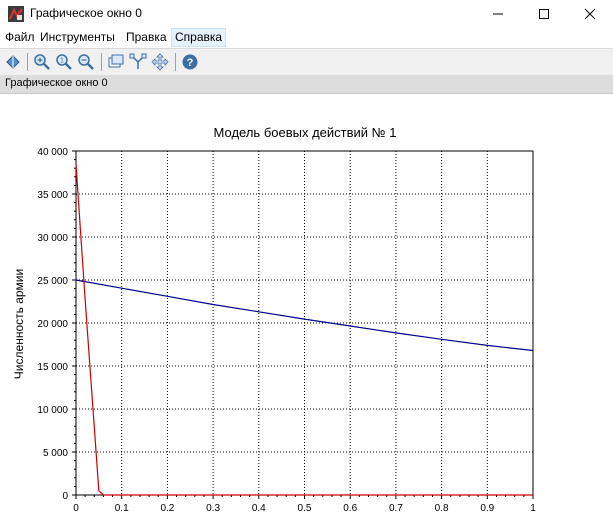 This screenshot has width=613, height=529. I want to click on datatip-icon, so click(116, 61).